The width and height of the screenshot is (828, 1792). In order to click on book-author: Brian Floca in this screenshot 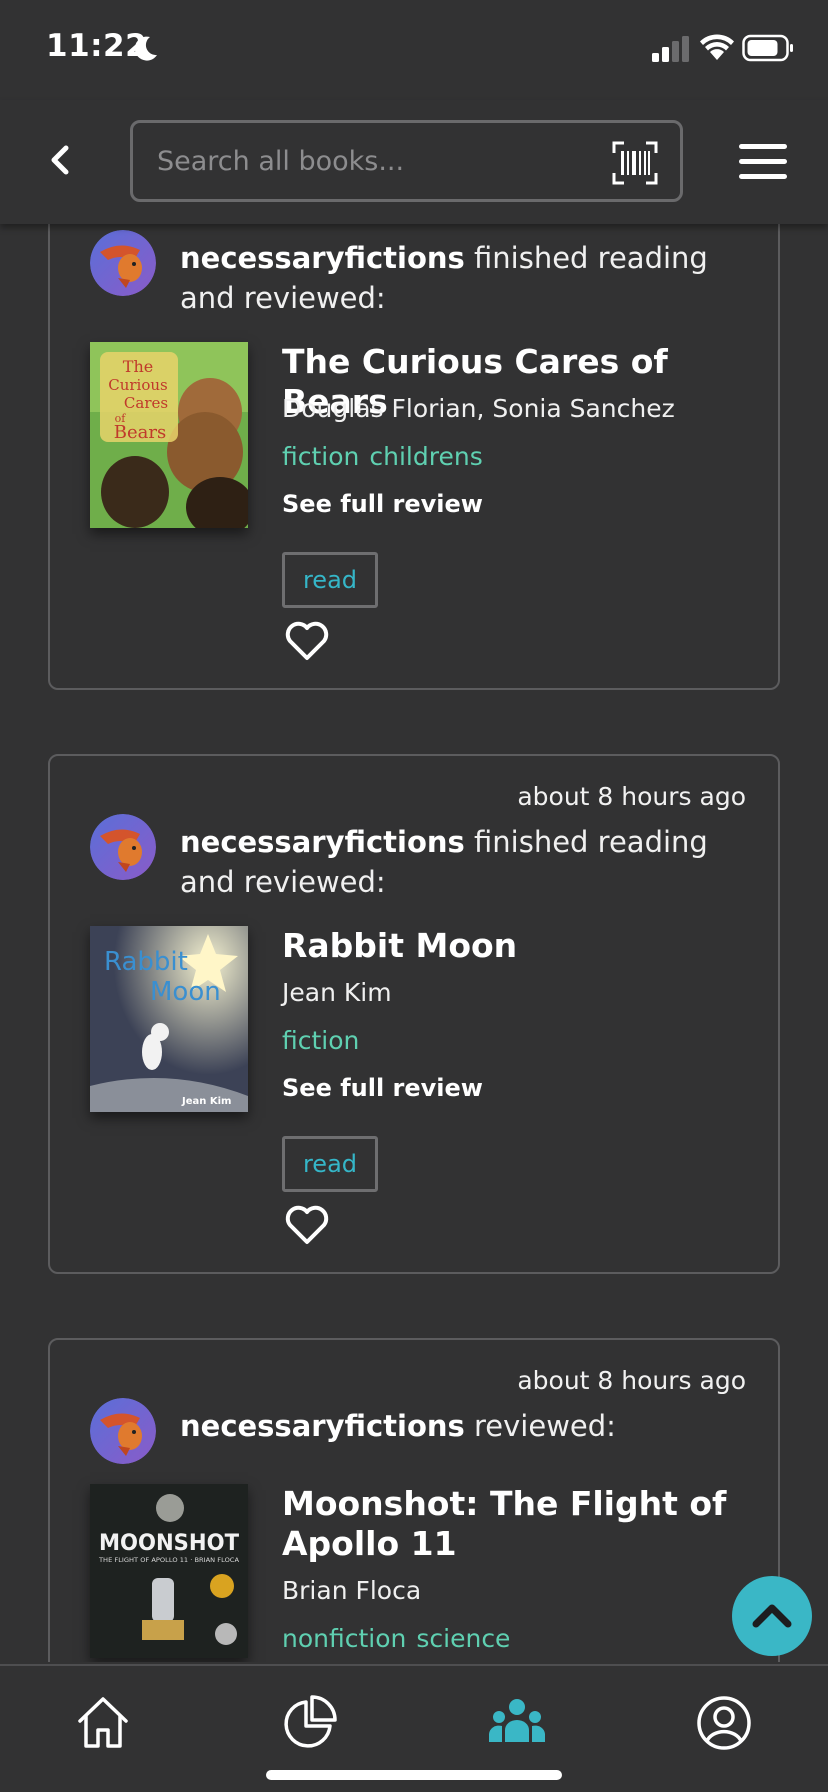, I will do `click(351, 1590)`.